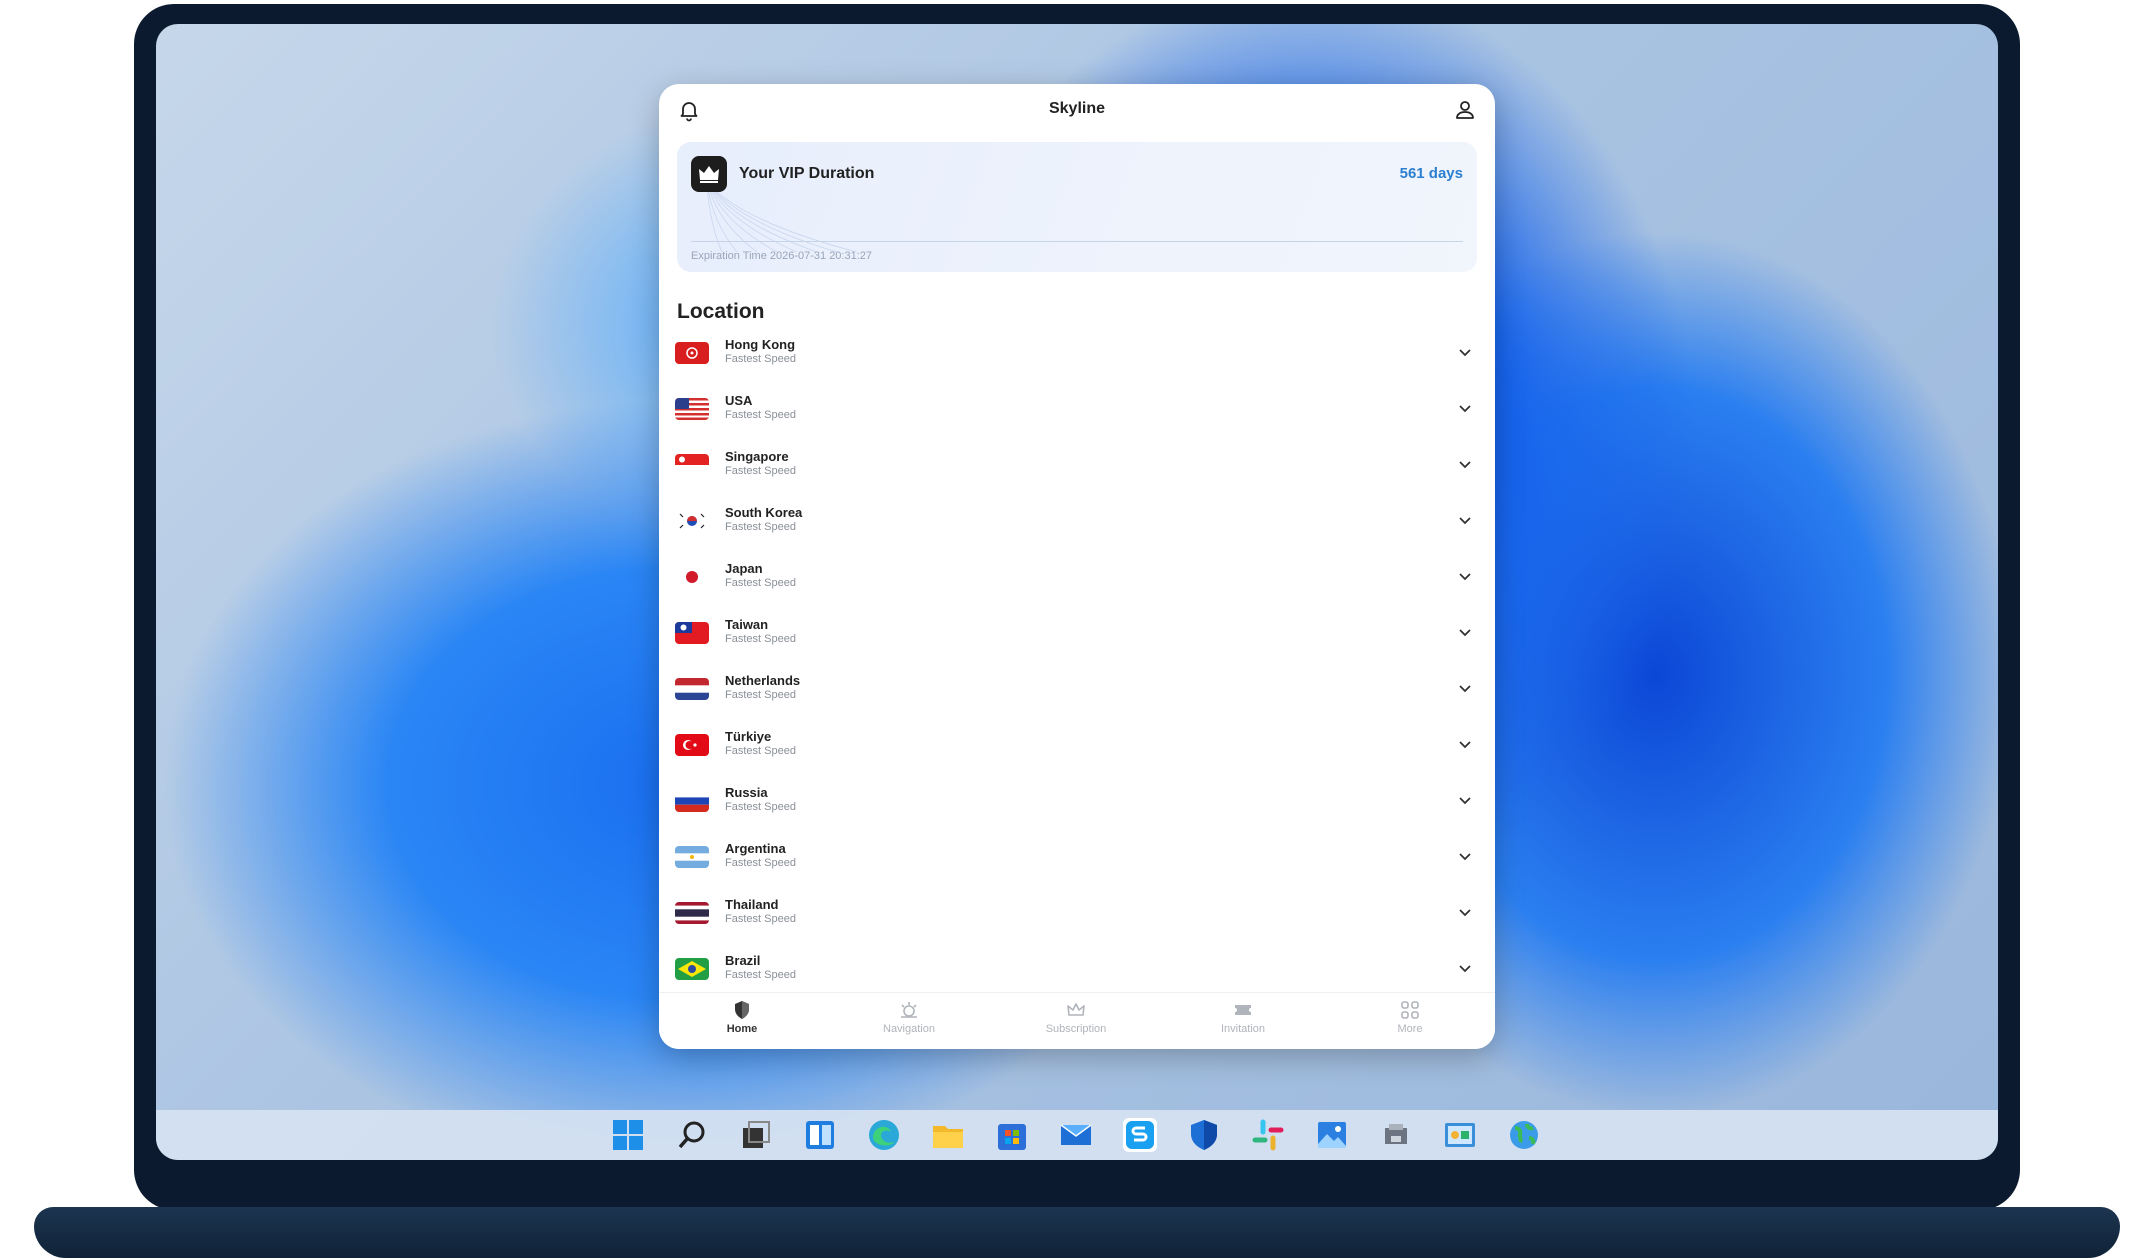  I want to click on argentina-flag-icon, so click(692, 857).